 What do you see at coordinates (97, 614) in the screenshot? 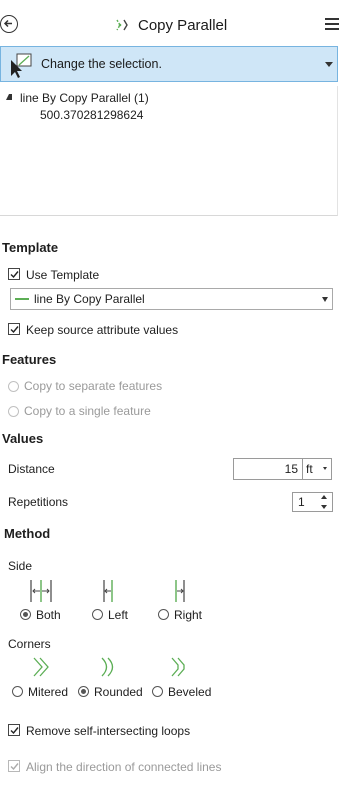
I see `radio-side-left` at bounding box center [97, 614].